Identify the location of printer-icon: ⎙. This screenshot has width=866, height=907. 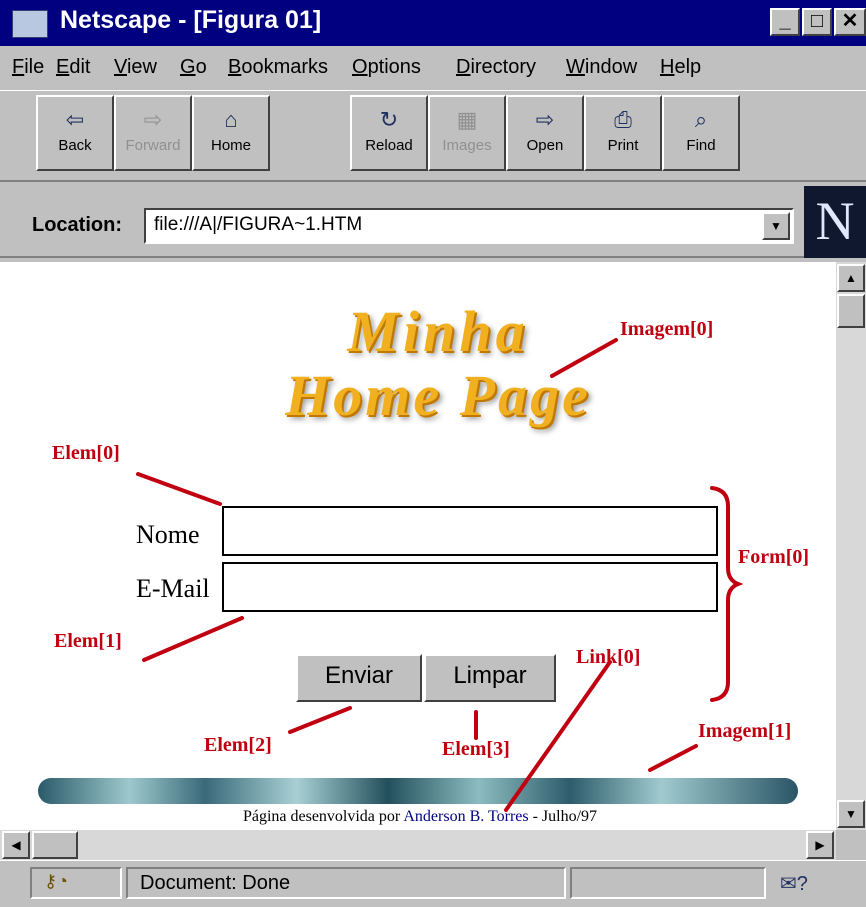
(623, 119).